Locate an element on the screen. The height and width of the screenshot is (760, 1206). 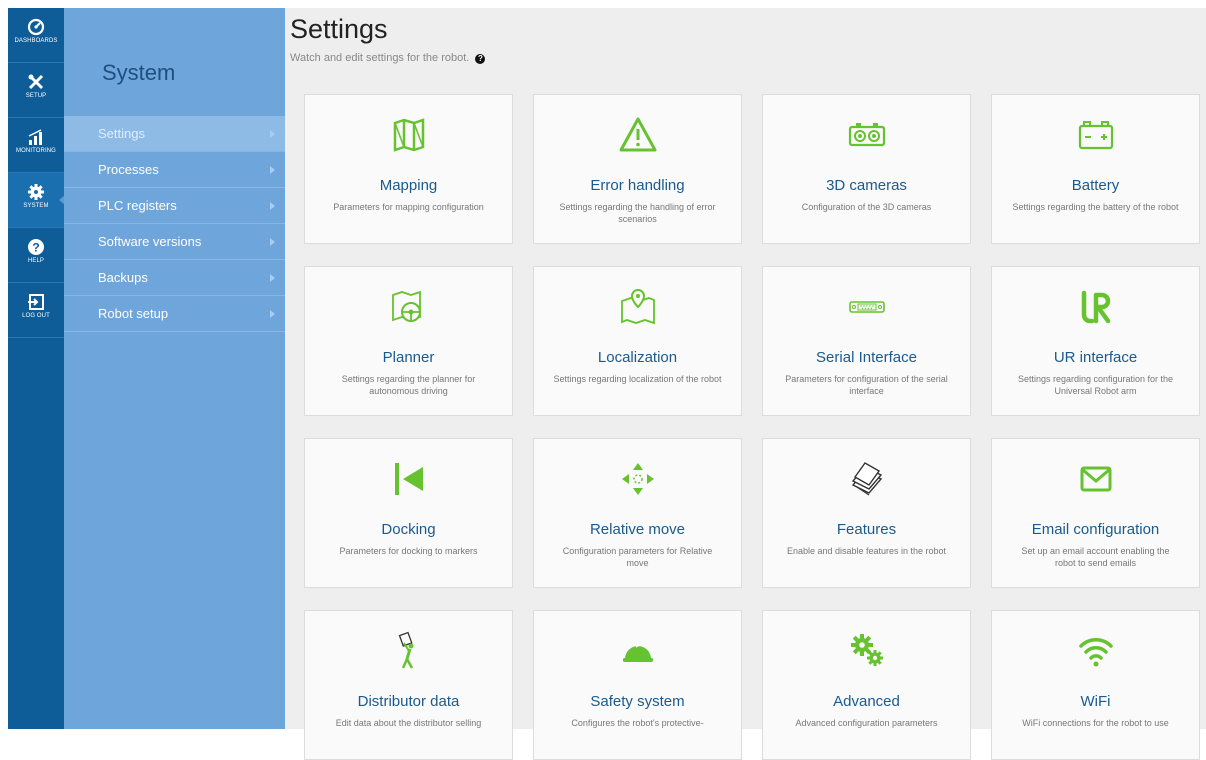
sub-item-robot-setup: Robot setup is located at coordinates (174, 314).